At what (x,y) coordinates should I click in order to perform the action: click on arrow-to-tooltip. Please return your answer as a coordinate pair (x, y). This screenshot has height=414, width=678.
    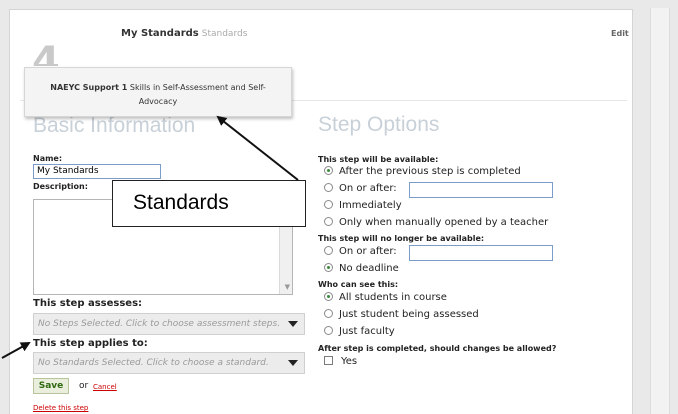
    Looking at the image, I should click on (257, 148).